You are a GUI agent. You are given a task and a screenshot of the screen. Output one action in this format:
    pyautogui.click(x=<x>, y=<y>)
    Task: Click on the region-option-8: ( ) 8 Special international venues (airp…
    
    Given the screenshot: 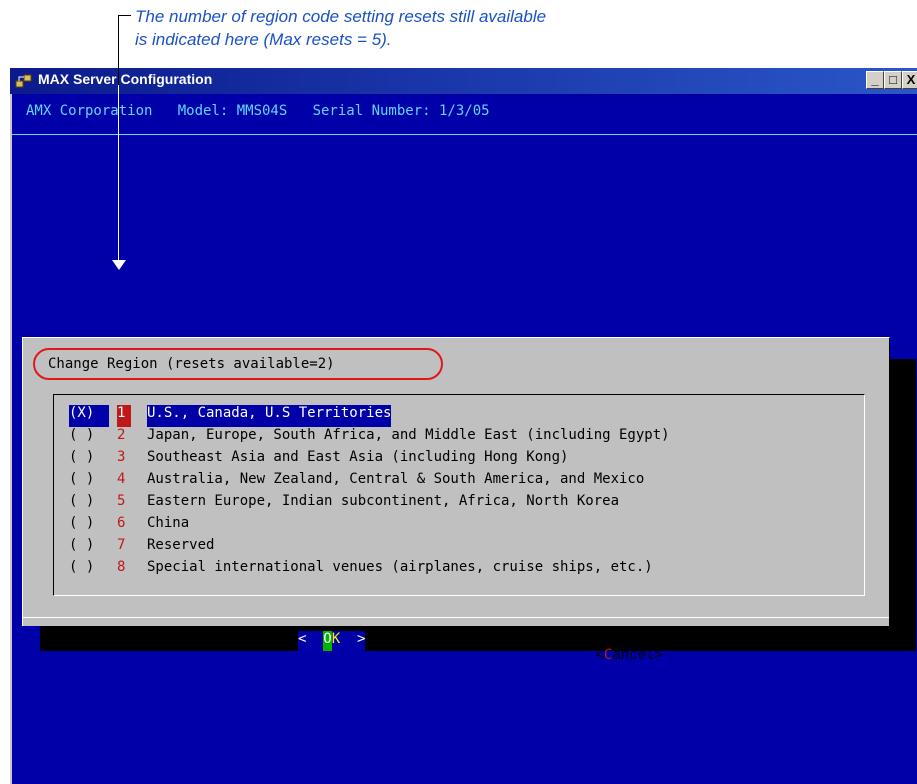 What is the action you would take?
    pyautogui.click(x=361, y=570)
    